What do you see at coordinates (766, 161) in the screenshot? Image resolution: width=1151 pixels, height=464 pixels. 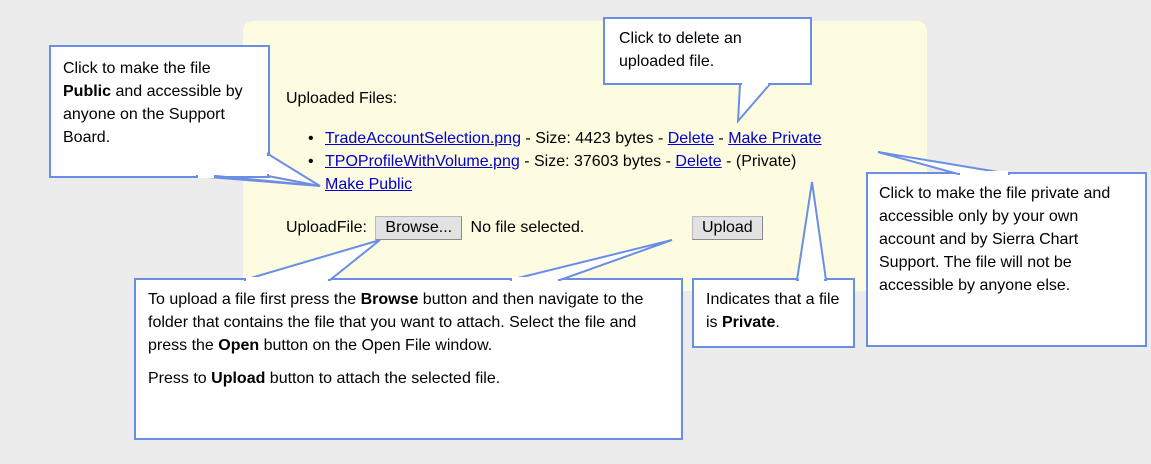 I see `private-status: (Private)` at bounding box center [766, 161].